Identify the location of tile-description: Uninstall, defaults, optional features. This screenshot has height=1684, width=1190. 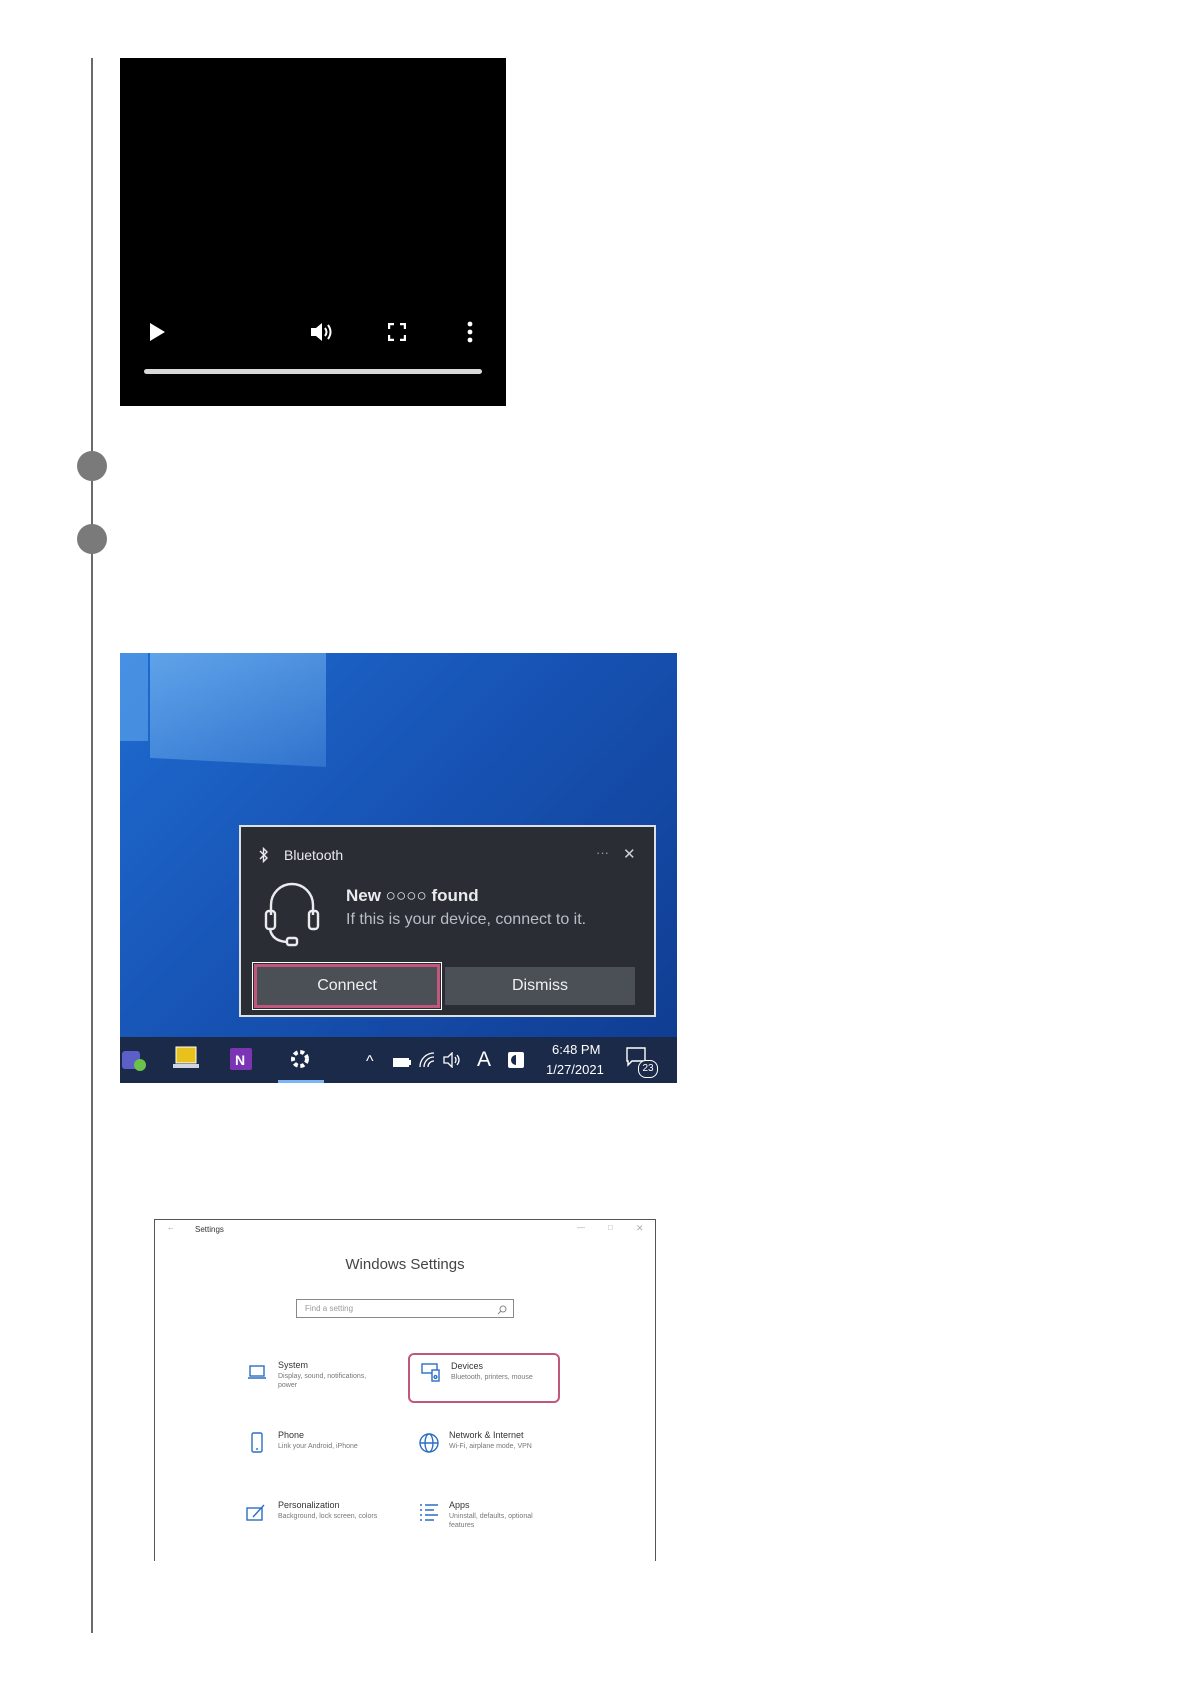
(491, 1521).